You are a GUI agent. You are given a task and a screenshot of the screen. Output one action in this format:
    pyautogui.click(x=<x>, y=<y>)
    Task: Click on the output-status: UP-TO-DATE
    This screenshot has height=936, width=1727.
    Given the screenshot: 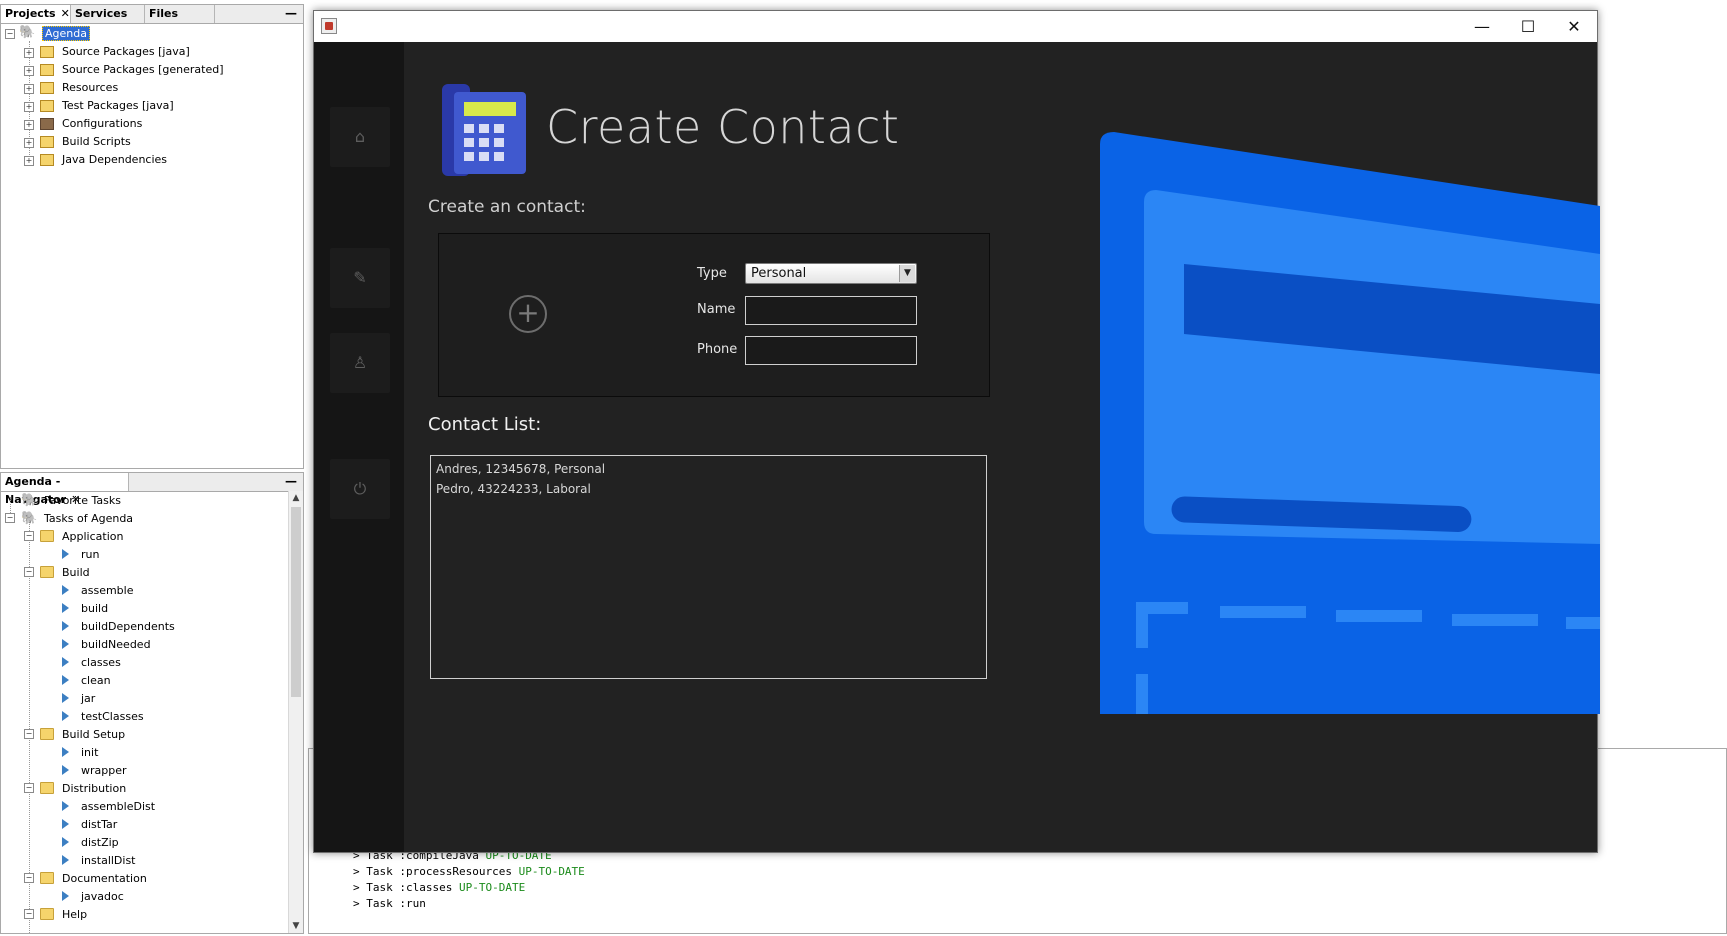 What is the action you would take?
    pyautogui.click(x=551, y=871)
    